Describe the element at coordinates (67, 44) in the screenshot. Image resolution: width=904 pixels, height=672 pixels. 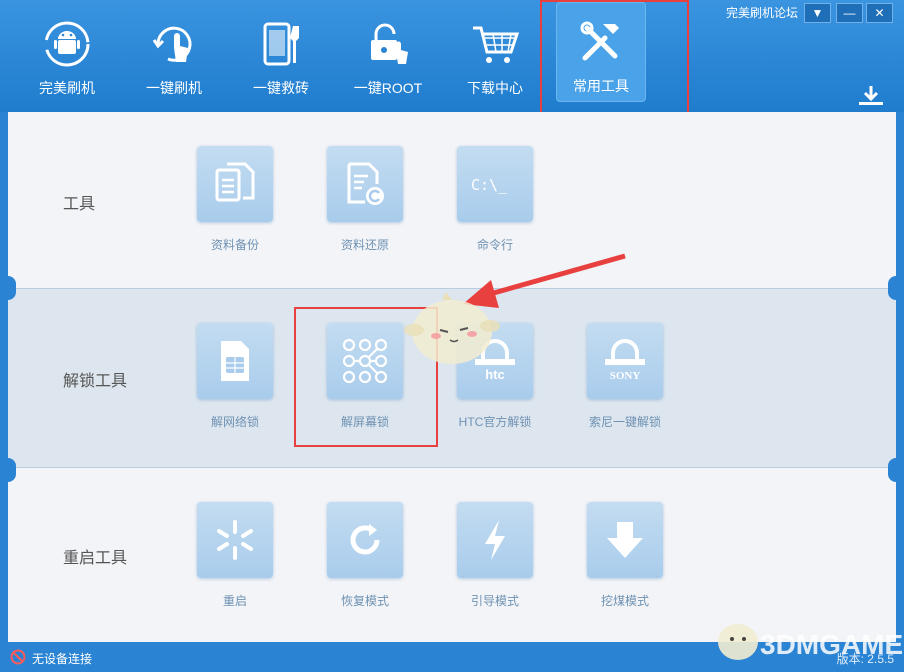
I see `android-refresh-icon` at that location.